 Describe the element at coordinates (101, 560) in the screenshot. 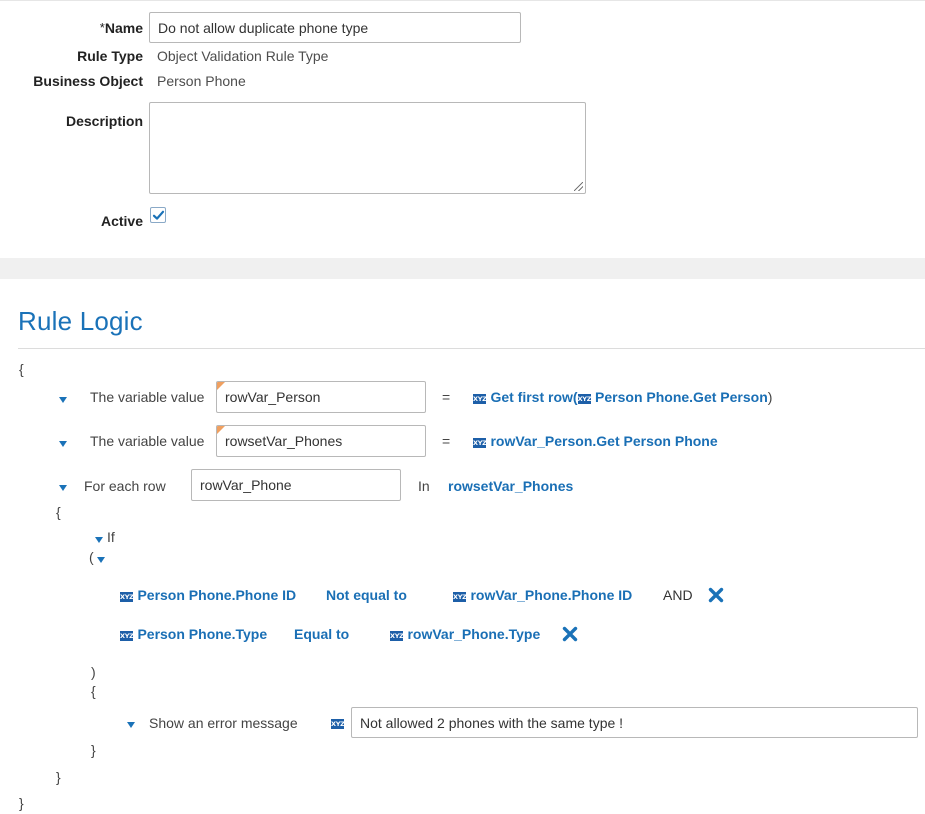

I see `condition-group-toggle-caret-down-icon` at that location.